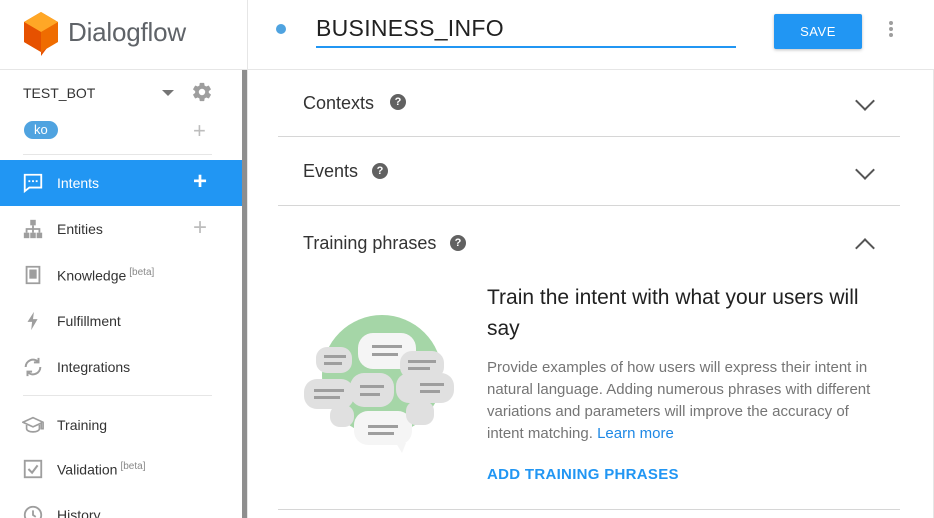  What do you see at coordinates (41, 34) in the screenshot?
I see `dialogflow-logo-icon` at bounding box center [41, 34].